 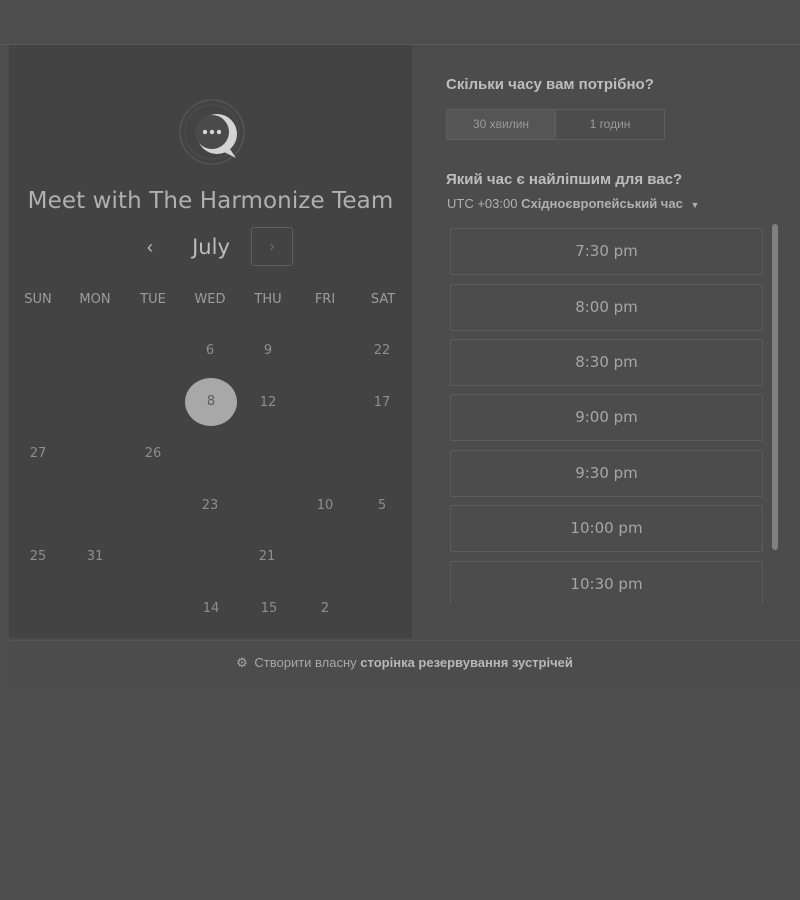 What do you see at coordinates (382, 505) in the screenshot?
I see `calendar-day: 5` at bounding box center [382, 505].